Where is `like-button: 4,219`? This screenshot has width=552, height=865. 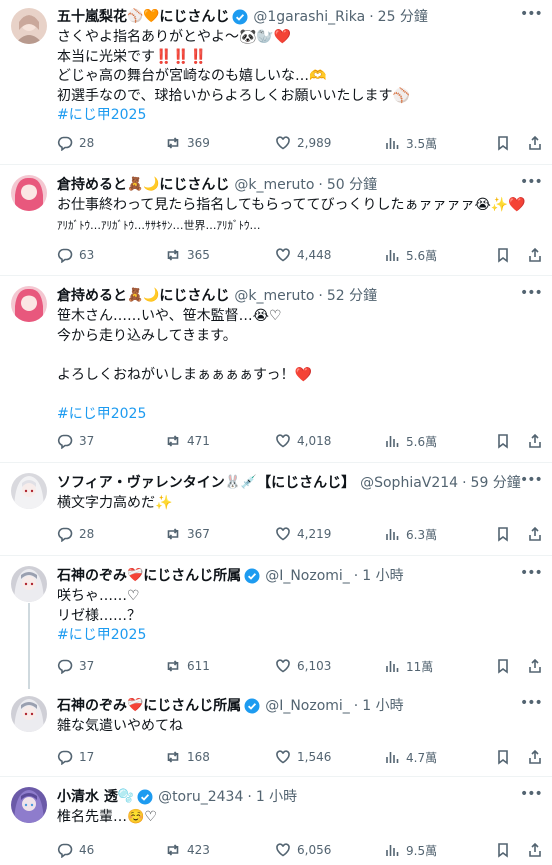
like-button: 4,219 is located at coordinates (303, 534).